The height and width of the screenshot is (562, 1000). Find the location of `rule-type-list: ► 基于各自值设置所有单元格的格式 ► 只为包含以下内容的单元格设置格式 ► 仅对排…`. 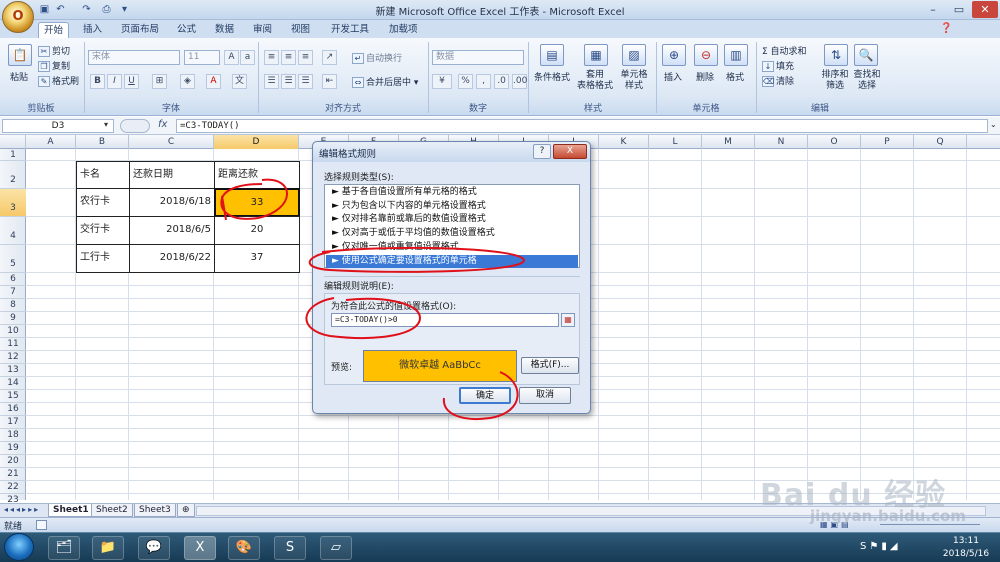

rule-type-list: ► 基于各自值设置所有单元格的格式 ► 只为包含以下内容的单元格设置格式 ► 仅对排… is located at coordinates (452, 226).